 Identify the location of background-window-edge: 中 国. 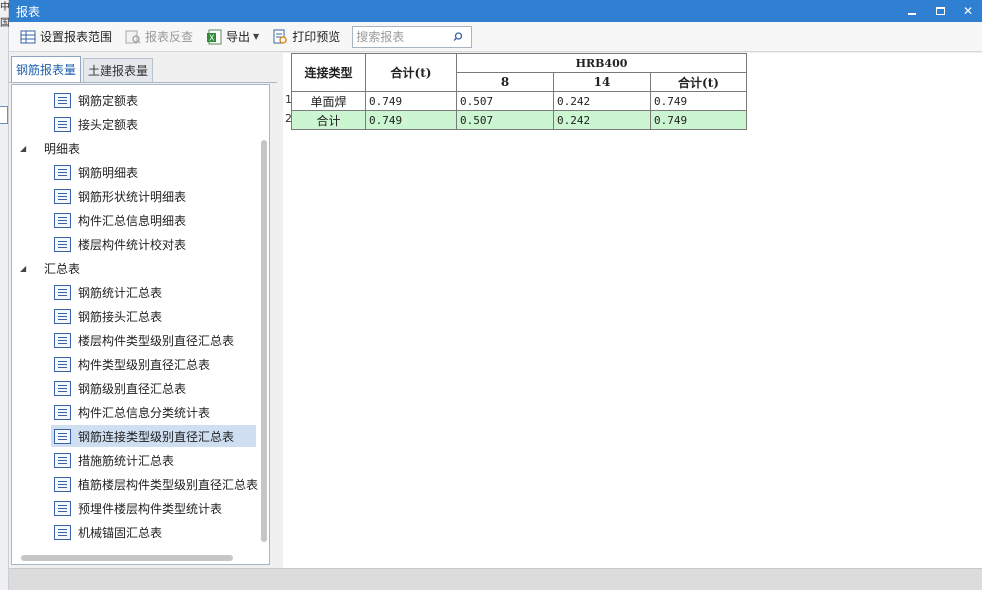
(5, 295).